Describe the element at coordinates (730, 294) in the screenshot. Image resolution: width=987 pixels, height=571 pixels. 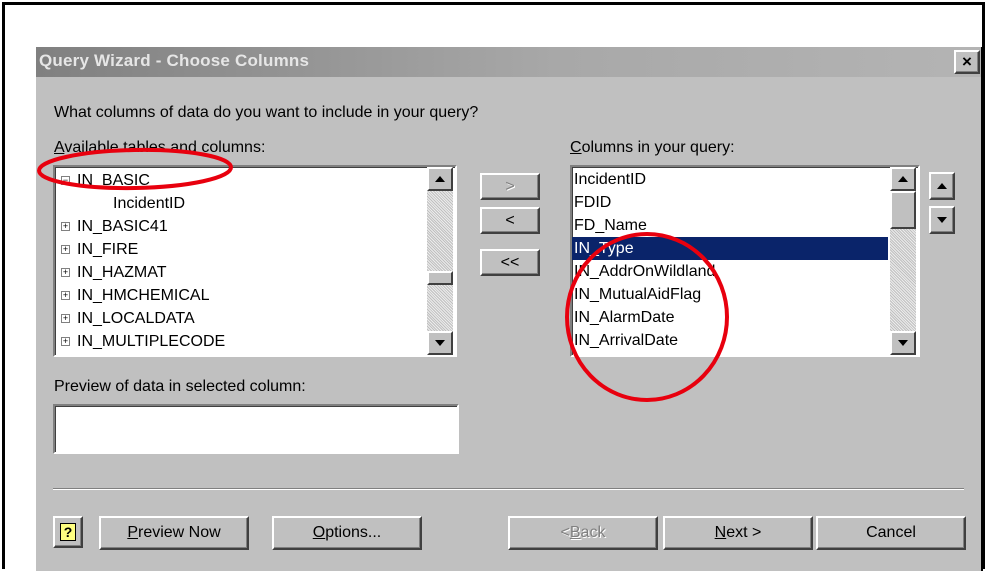
I see `query-column-item: IN_MutualAidFlag` at that location.